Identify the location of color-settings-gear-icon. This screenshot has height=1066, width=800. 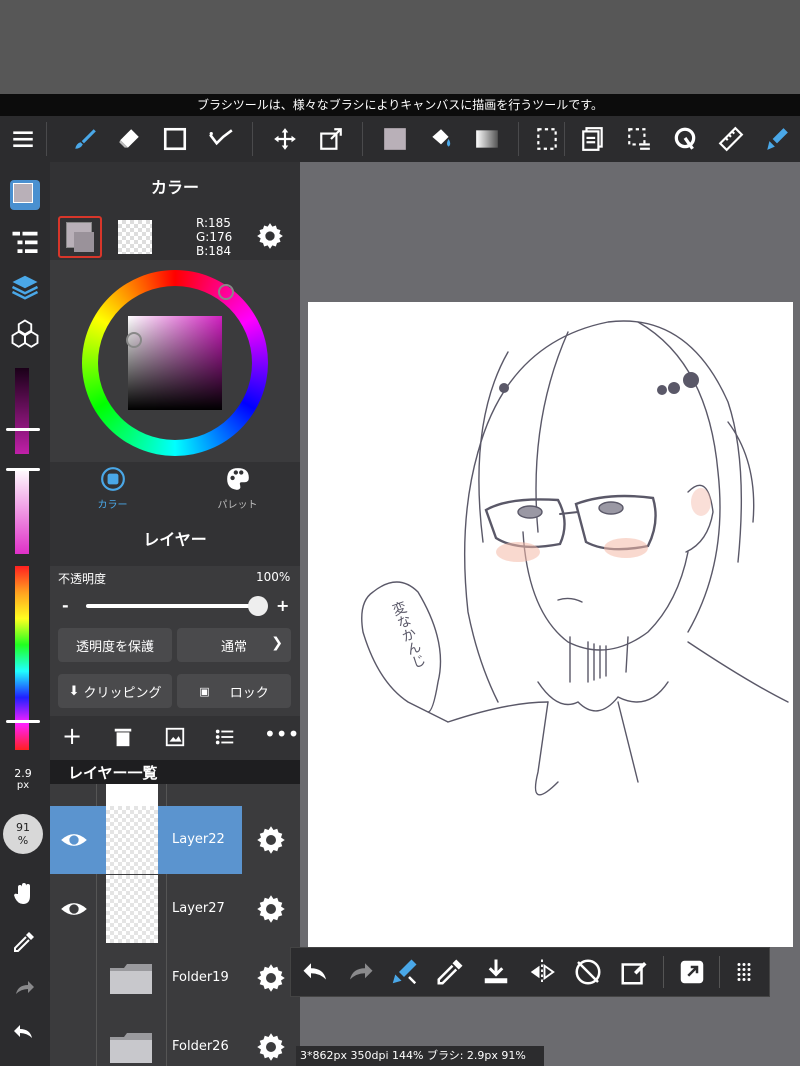
(270, 236).